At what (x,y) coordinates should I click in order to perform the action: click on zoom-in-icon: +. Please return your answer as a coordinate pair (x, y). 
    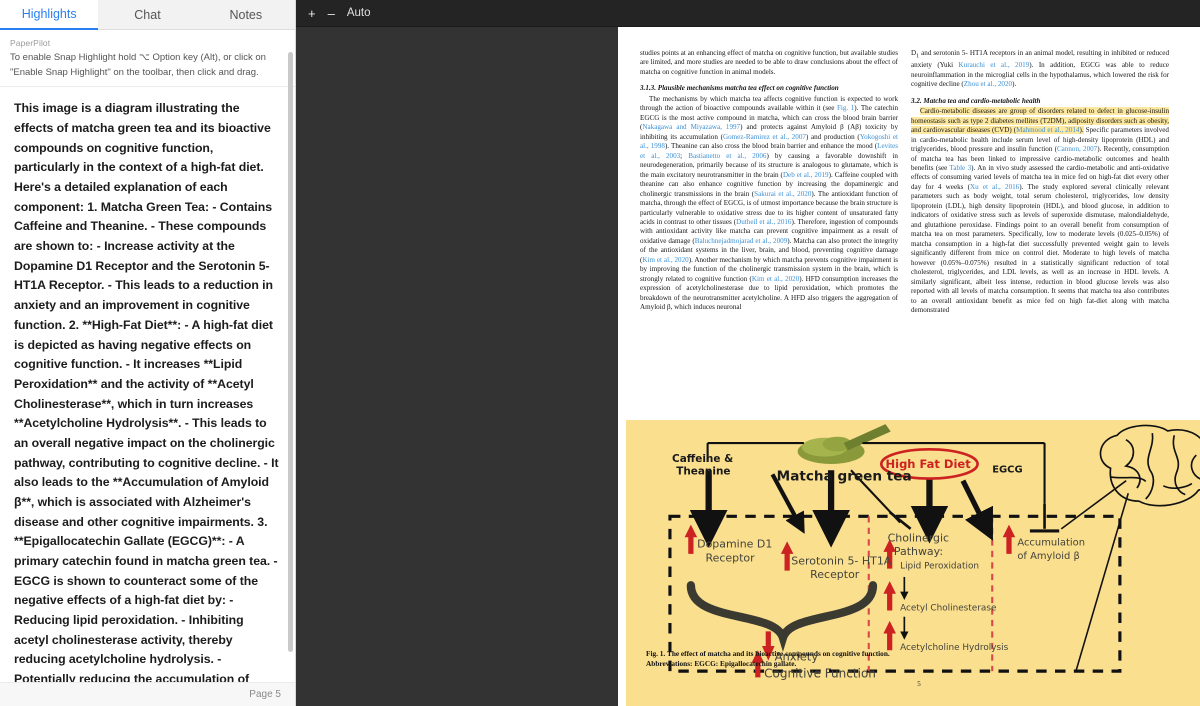
    Looking at the image, I should click on (312, 13).